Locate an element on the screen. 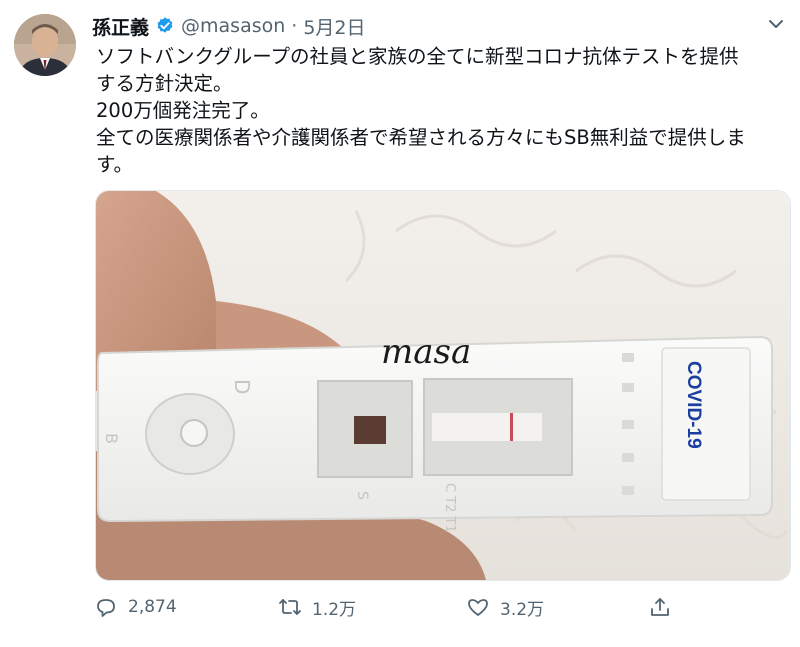  letter-b: B is located at coordinates (111, 438).